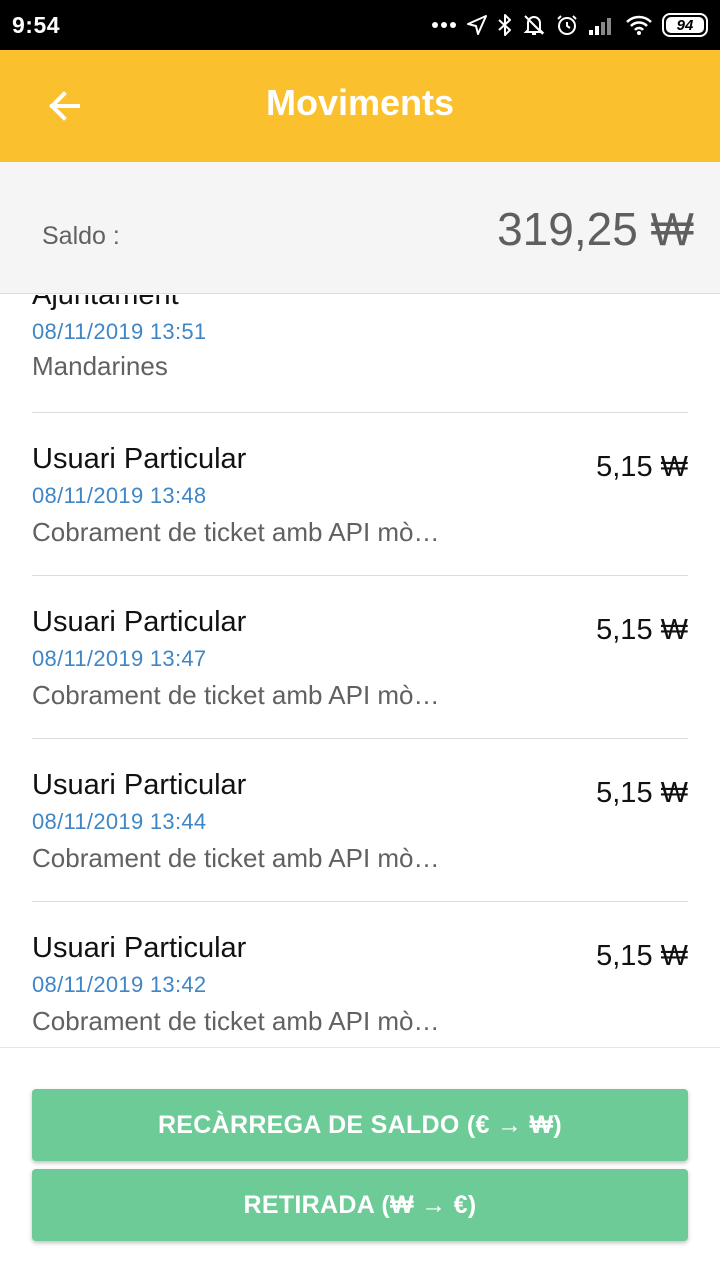 This screenshot has height=1280, width=720. What do you see at coordinates (360, 1125) in the screenshot?
I see `recharge-balance-button: RECÀRREGA DE SALDO (€ → ₩)` at bounding box center [360, 1125].